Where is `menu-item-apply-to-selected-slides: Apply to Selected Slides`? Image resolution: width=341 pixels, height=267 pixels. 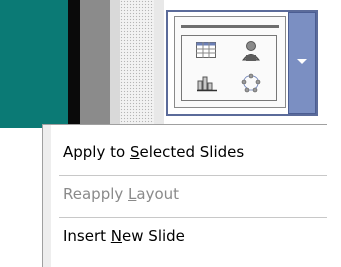
menu-item-apply-to-selected-slides: Apply to Selected Slides is located at coordinates (153, 152).